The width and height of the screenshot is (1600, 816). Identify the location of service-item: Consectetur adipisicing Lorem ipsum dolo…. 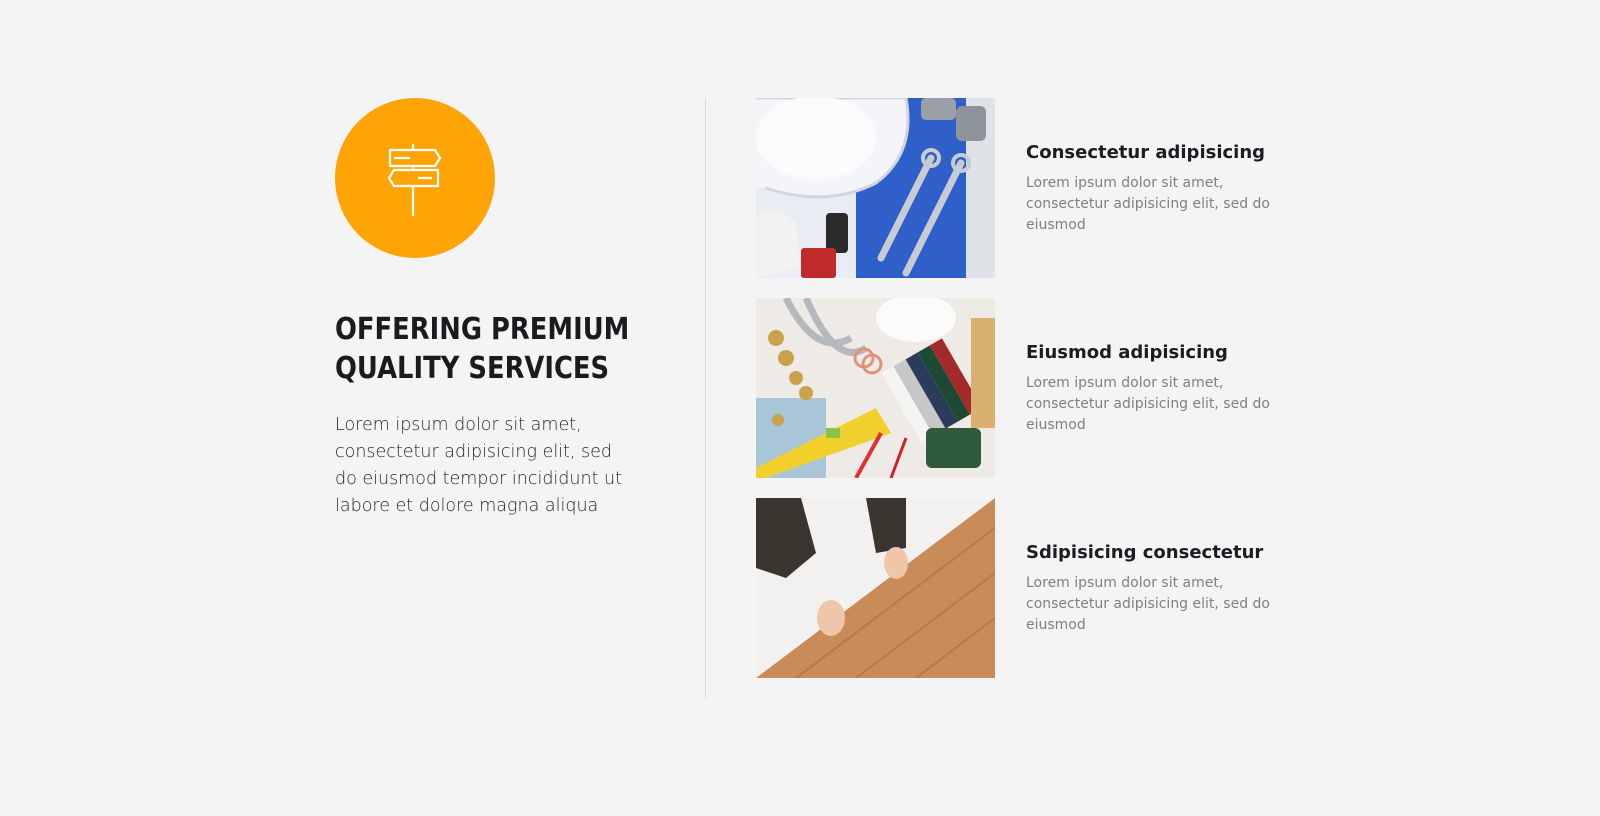
(1016, 188).